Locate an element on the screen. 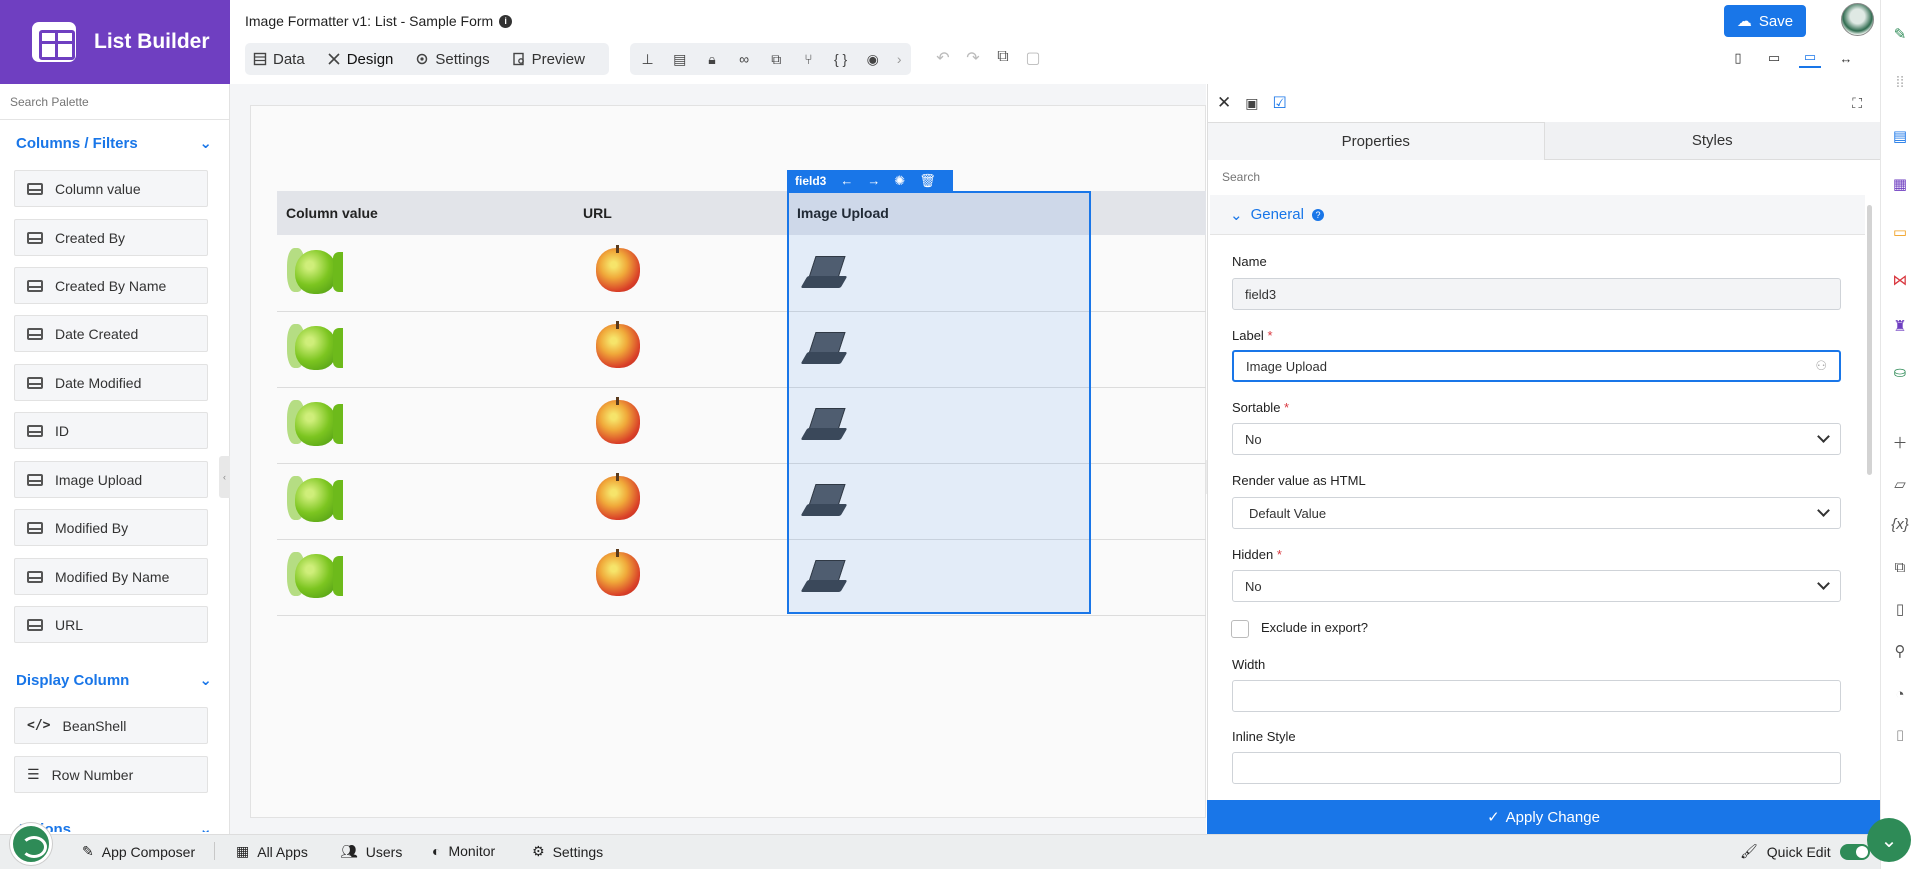  userview-icon: ▭ is located at coordinates (1900, 232).